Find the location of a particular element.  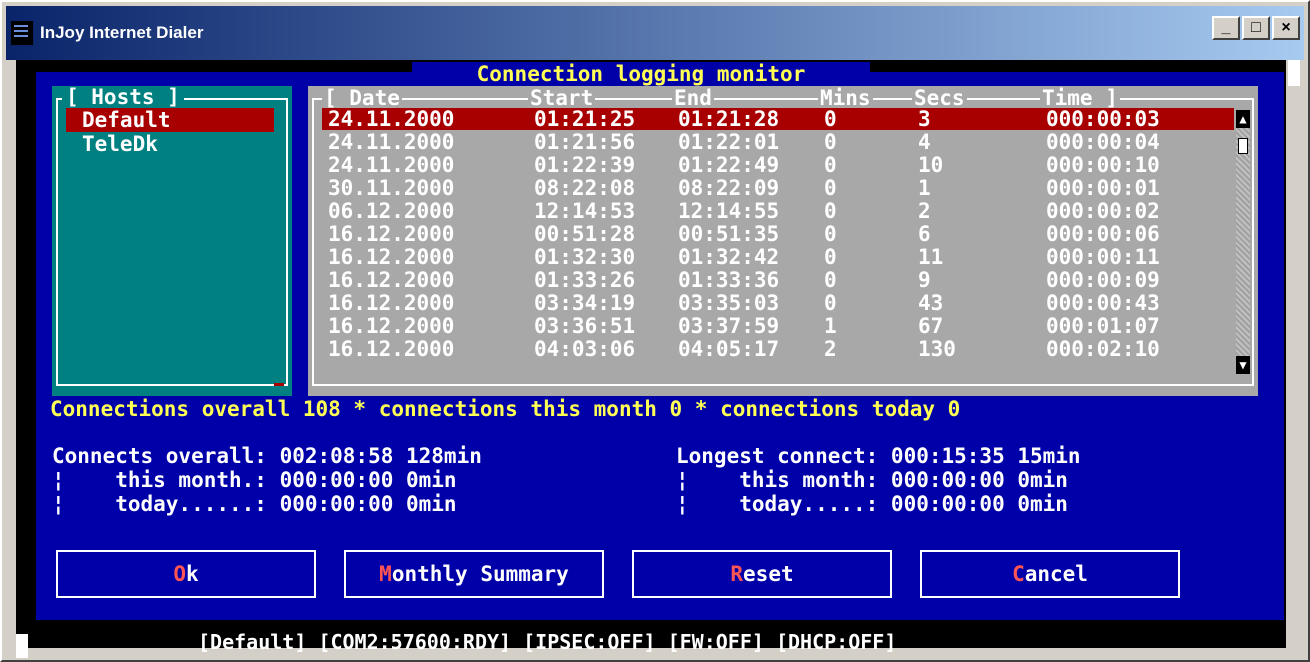

table-row: 16.12.2000 03:36:51 03:37:59 1 67 000:01:07 is located at coordinates (778, 326).